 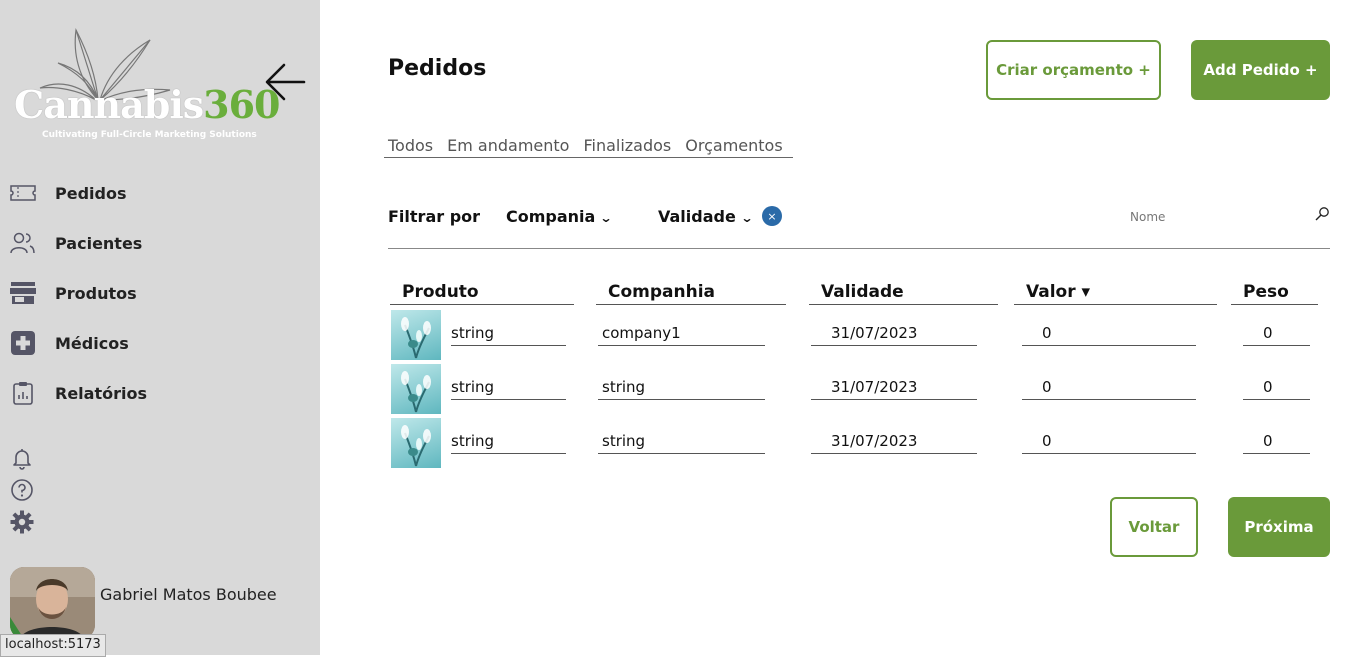 What do you see at coordinates (22, 490) in the screenshot?
I see `help-icon` at bounding box center [22, 490].